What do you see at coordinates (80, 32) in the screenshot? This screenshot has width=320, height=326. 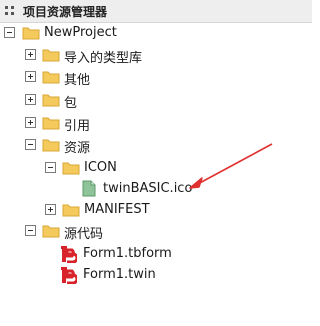 I see `tree-item-label: NewProject` at bounding box center [80, 32].